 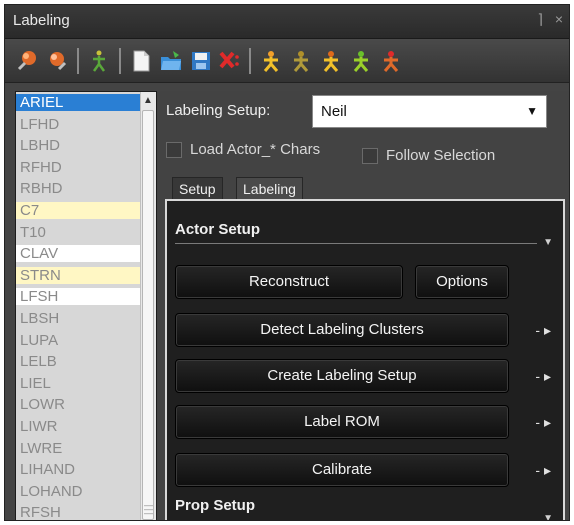 I want to click on tab-setup: Setup, so click(x=197, y=188).